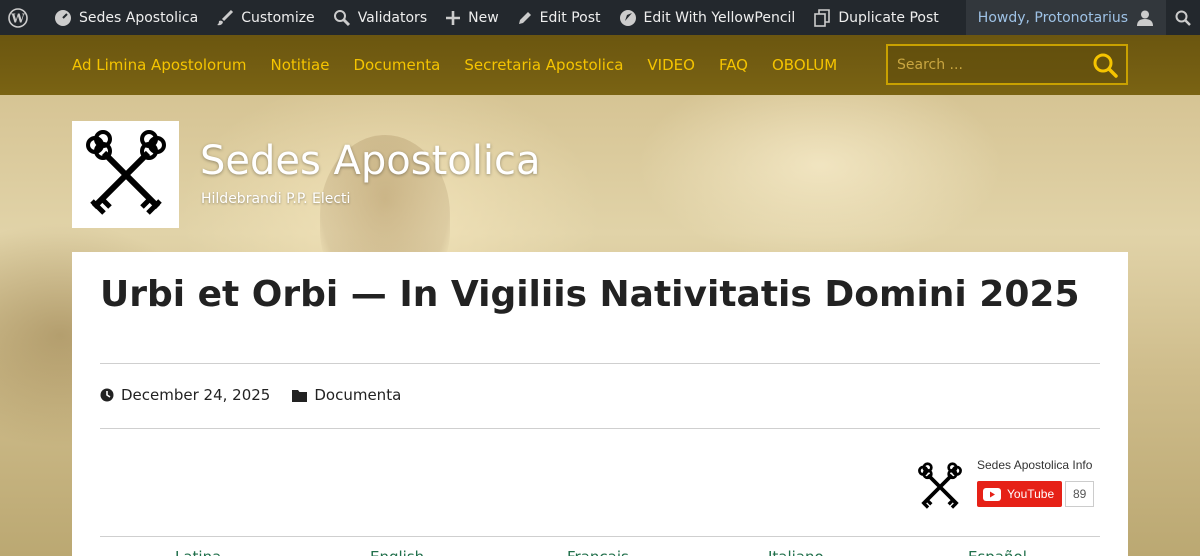 Image resolution: width=1200 pixels, height=556 pixels. I want to click on admin-customize-label: Customize, so click(278, 17).